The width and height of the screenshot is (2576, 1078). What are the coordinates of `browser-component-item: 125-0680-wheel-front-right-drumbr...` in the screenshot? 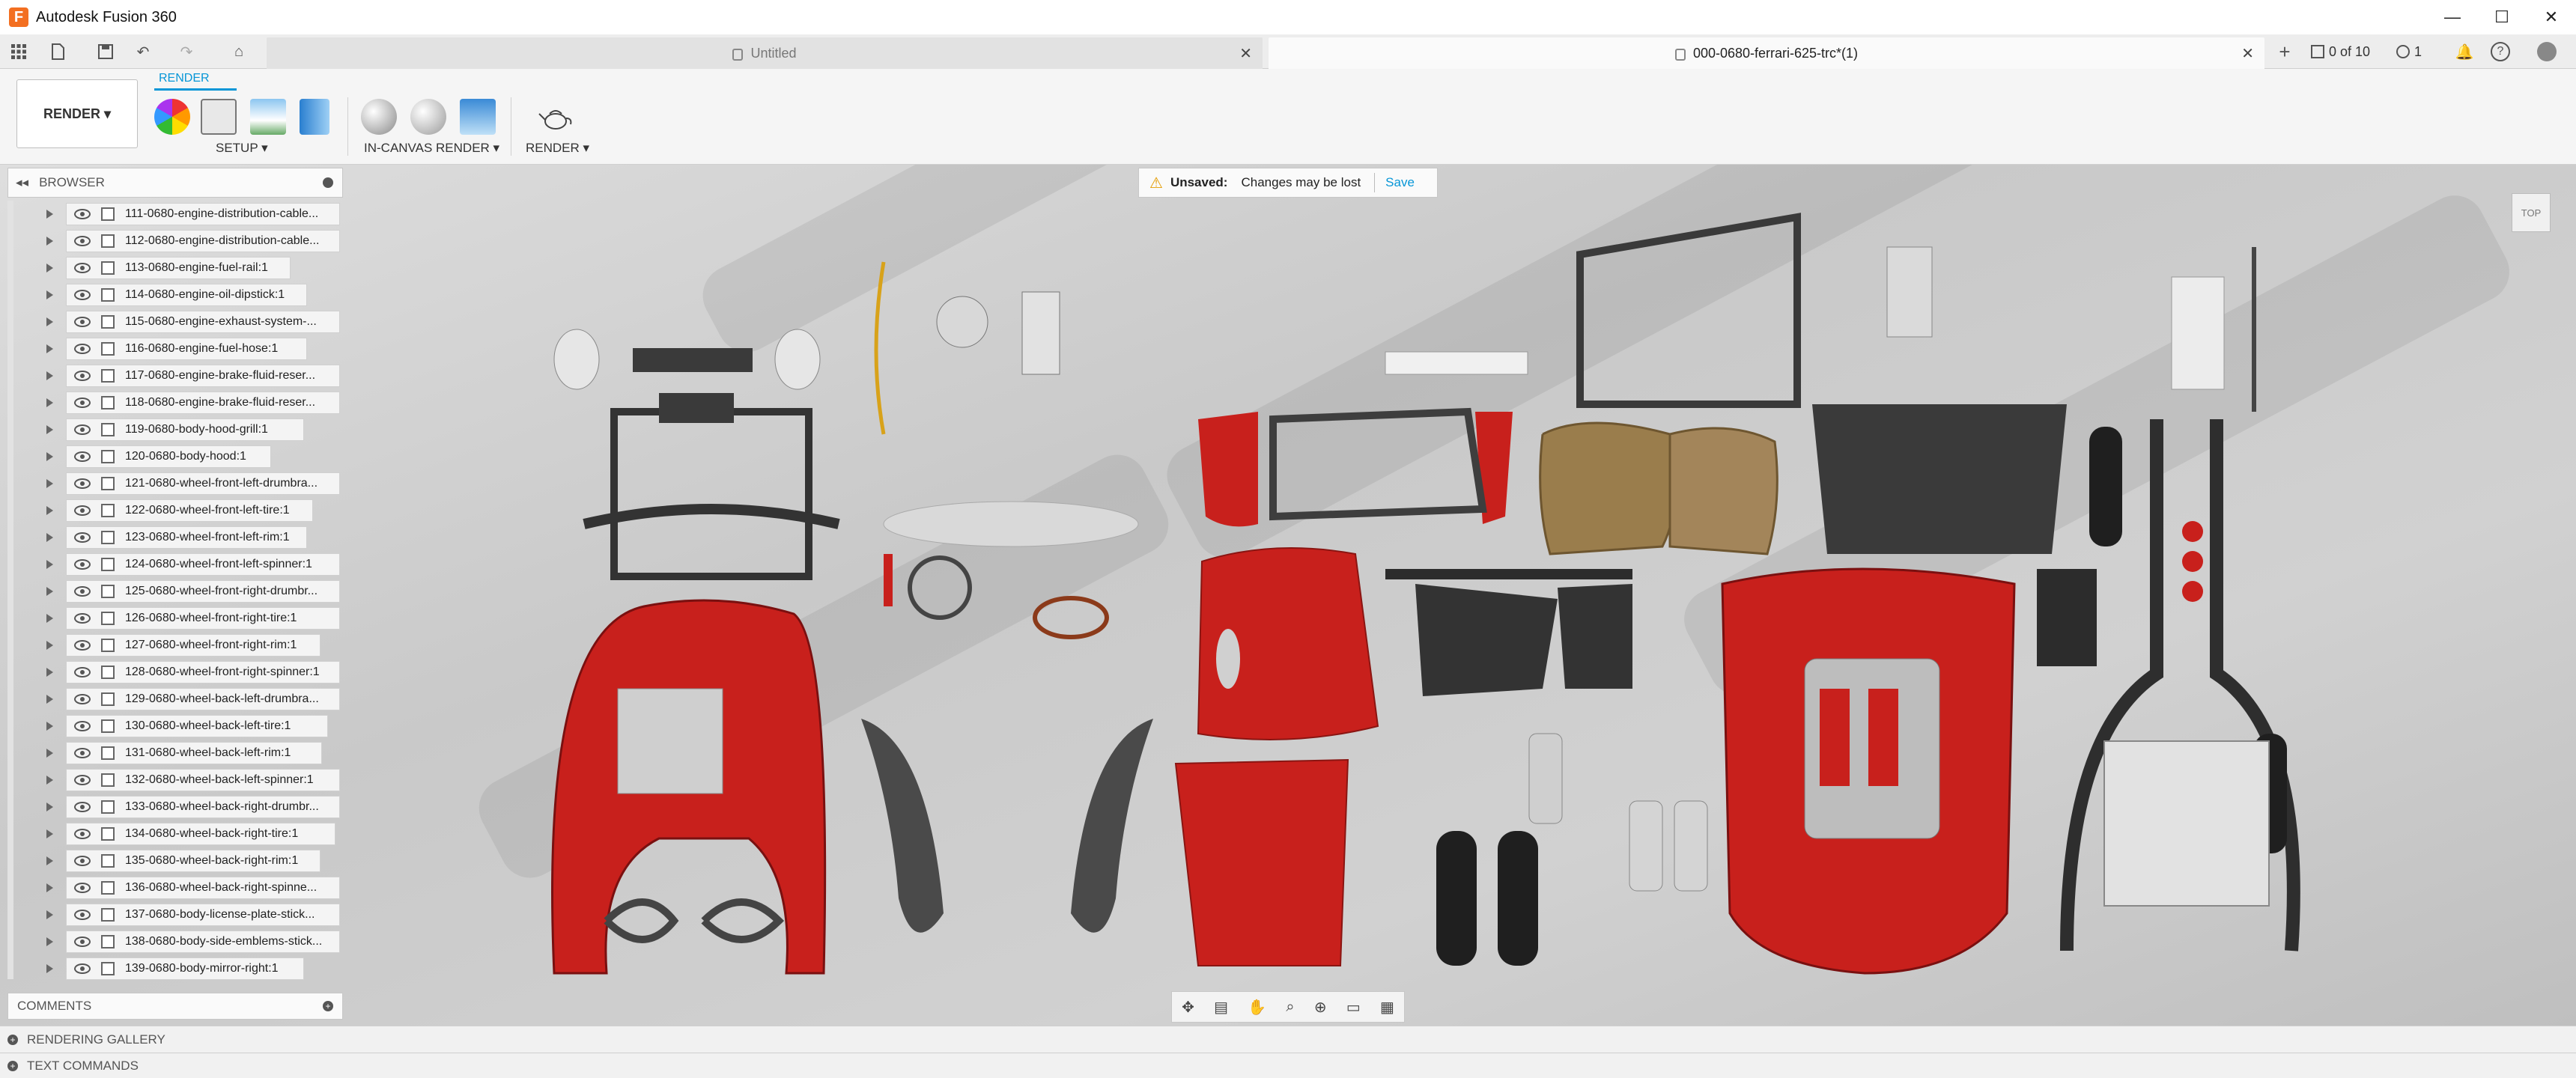 It's located at (203, 591).